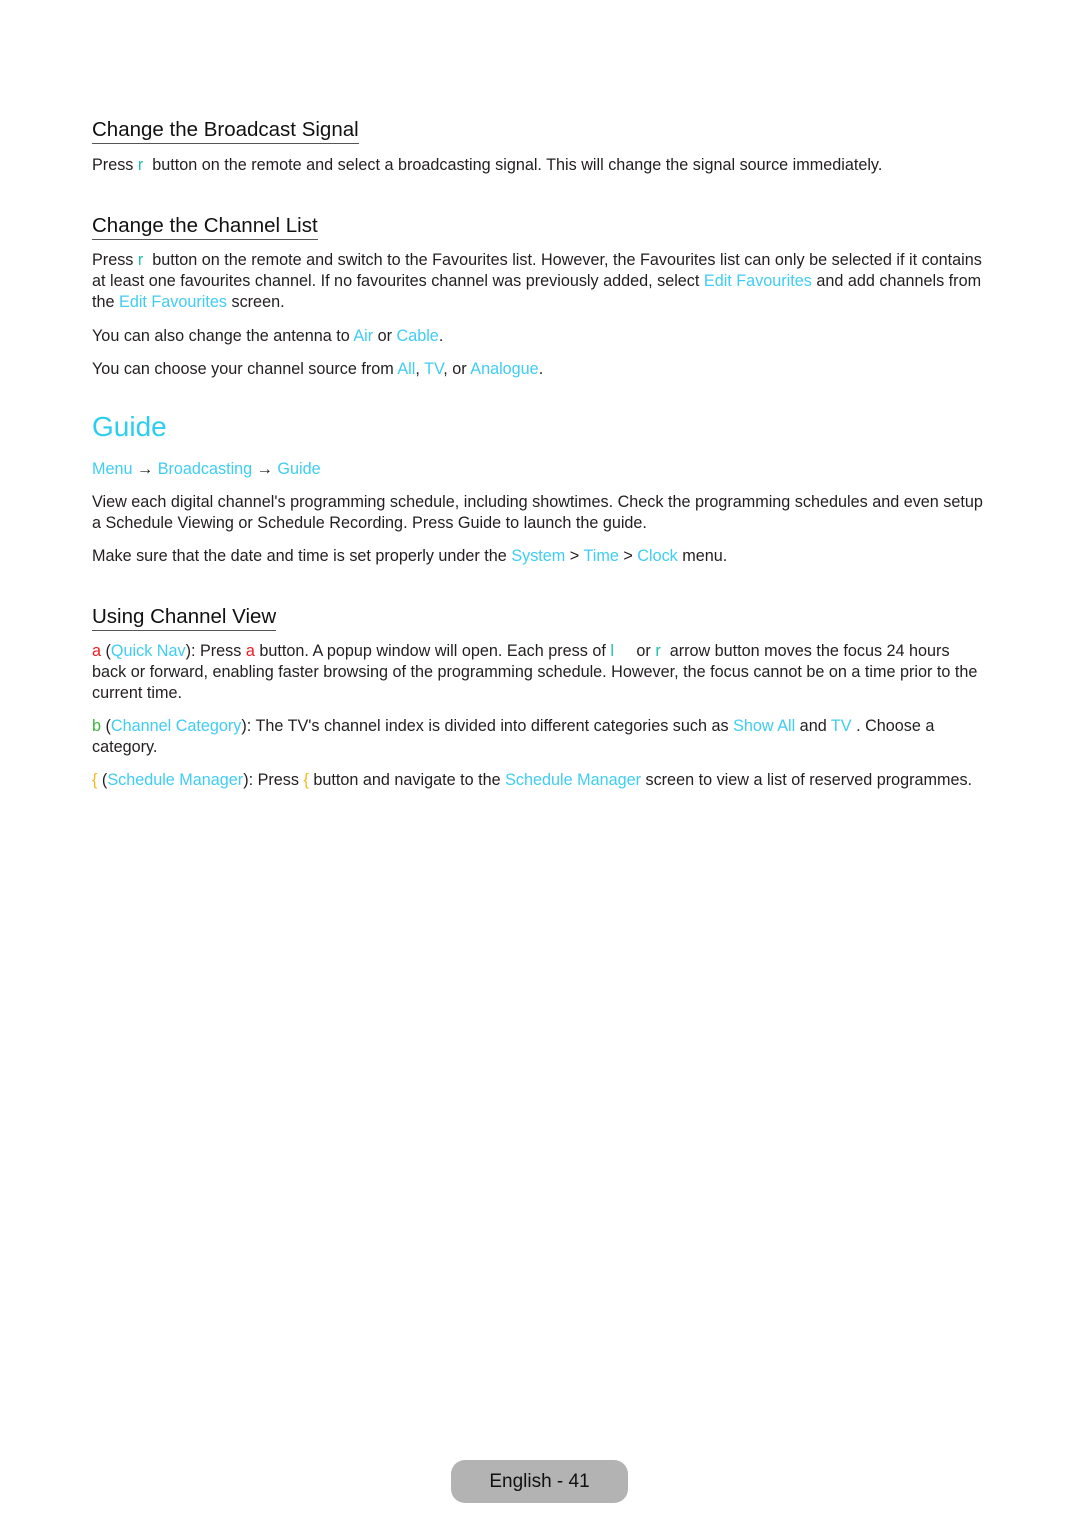  Describe the element at coordinates (600, 556) in the screenshot. I see `link-time: Time` at that location.